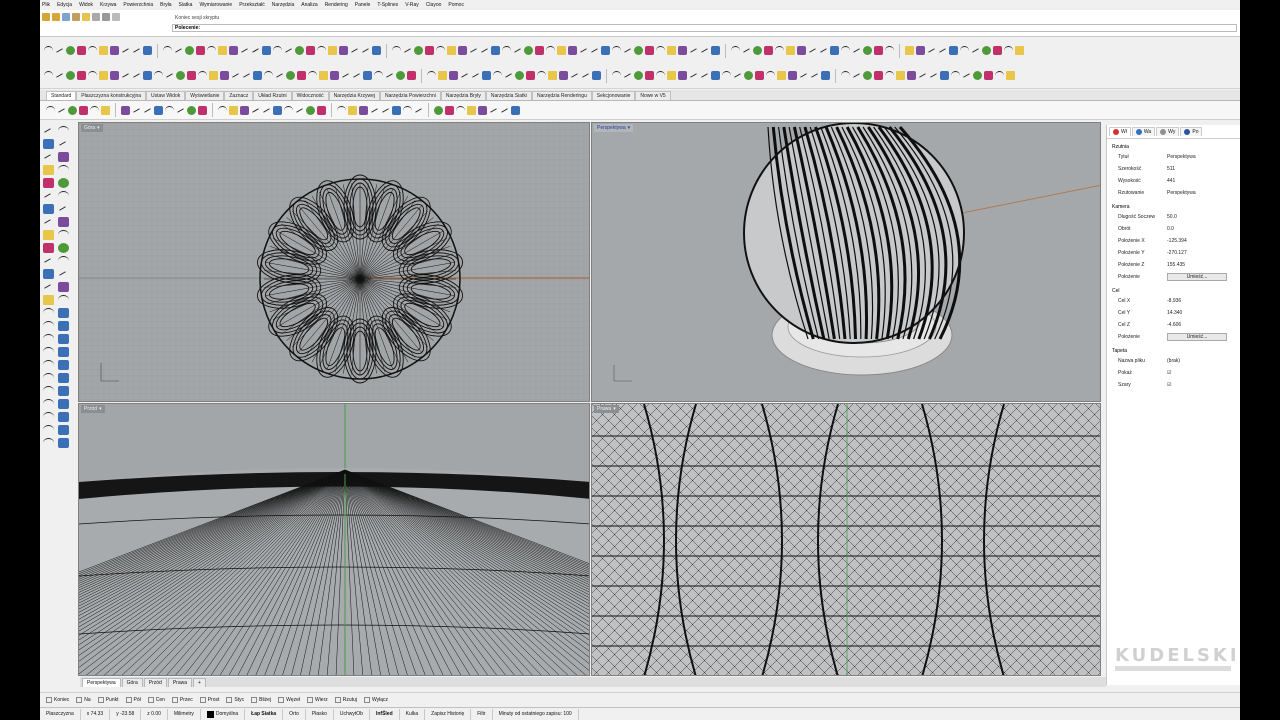  What do you see at coordinates (92, 128) in the screenshot?
I see `viewport-title: Góra ▾` at bounding box center [92, 128].